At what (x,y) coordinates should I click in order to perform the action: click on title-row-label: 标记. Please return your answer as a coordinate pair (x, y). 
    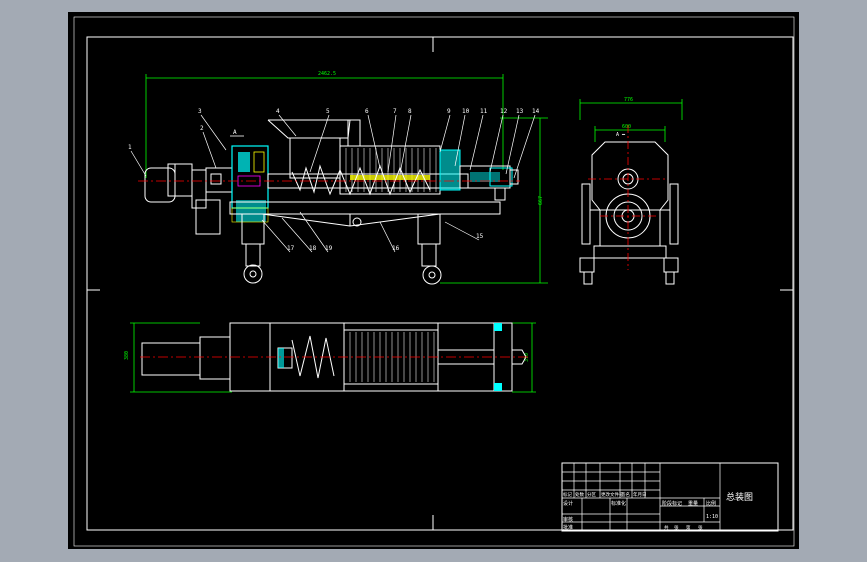
    Looking at the image, I should click on (567, 494).